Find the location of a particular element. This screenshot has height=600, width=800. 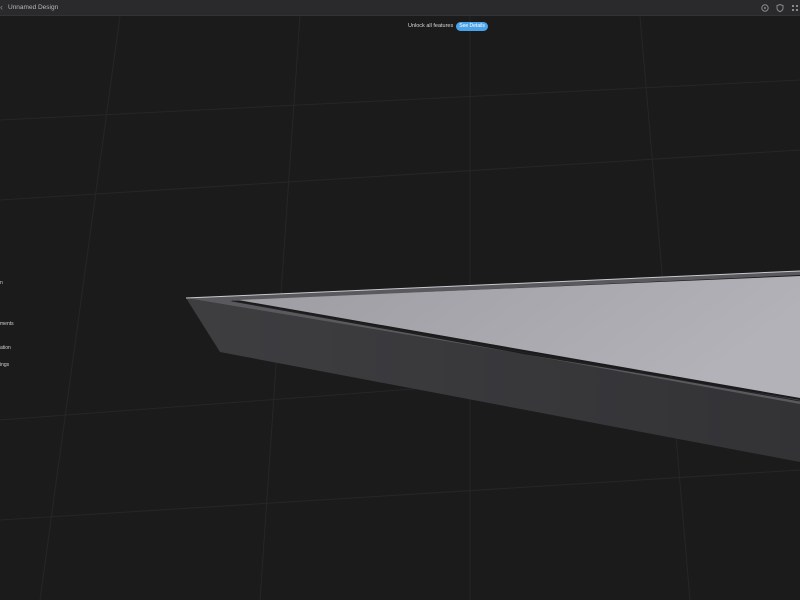

help-circle-icon is located at coordinates (765, 8).